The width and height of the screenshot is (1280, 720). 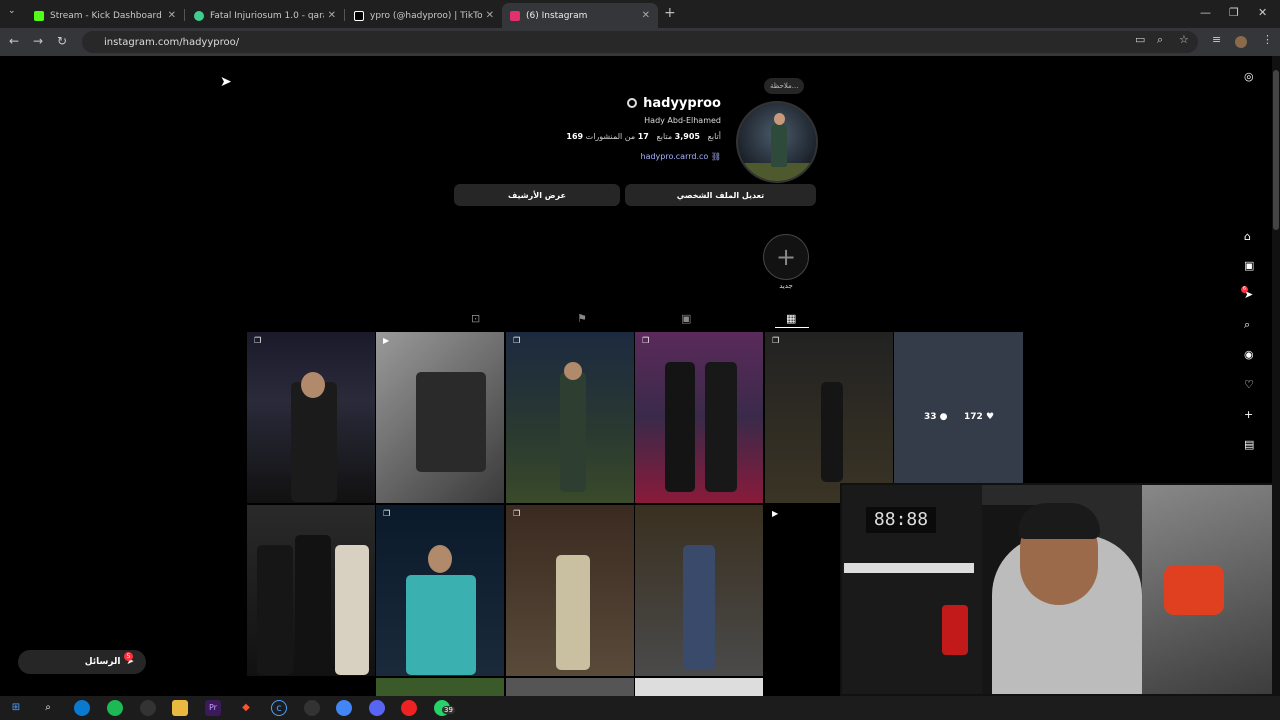 I want to click on discord-icon, so click(x=377, y=708).